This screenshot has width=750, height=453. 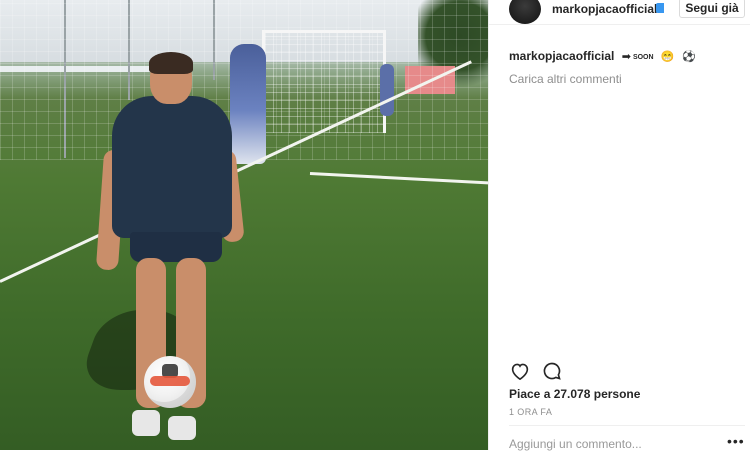 I want to click on pitch-line, so click(x=398, y=178).